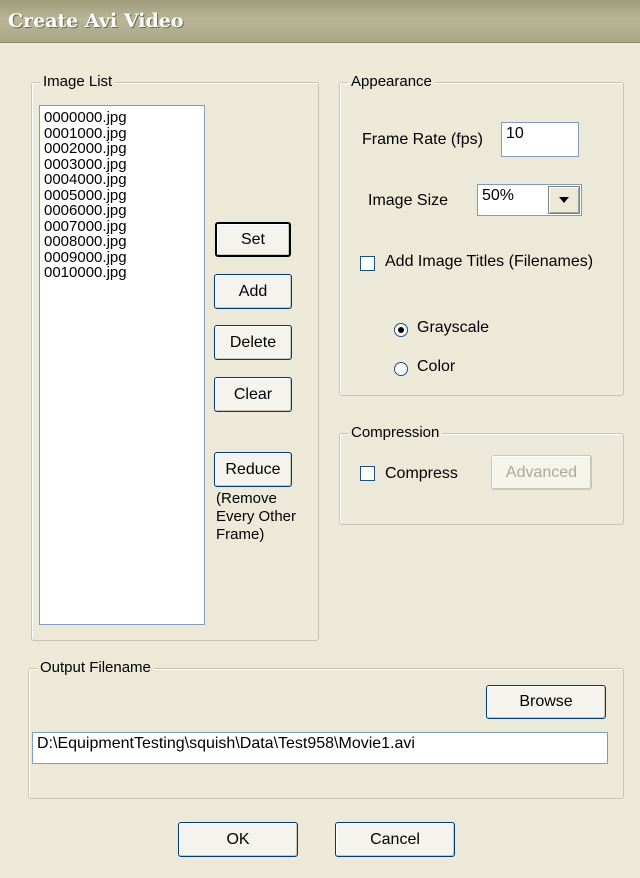 This screenshot has width=640, height=878. Describe the element at coordinates (122, 149) in the screenshot. I see `list-item: 0002000.jpg` at that location.